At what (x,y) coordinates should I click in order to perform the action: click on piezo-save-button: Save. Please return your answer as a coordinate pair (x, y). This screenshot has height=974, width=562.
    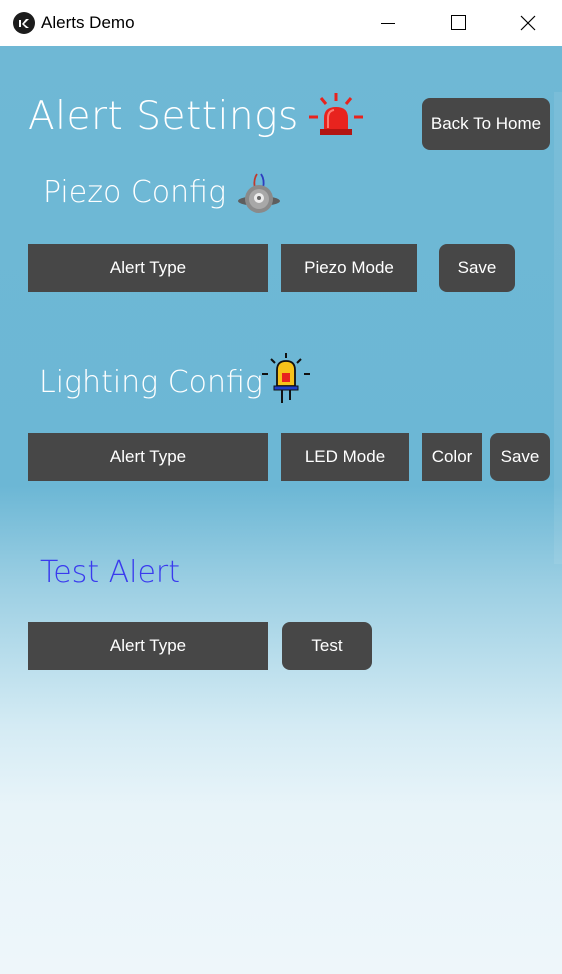
    Looking at the image, I should click on (477, 268).